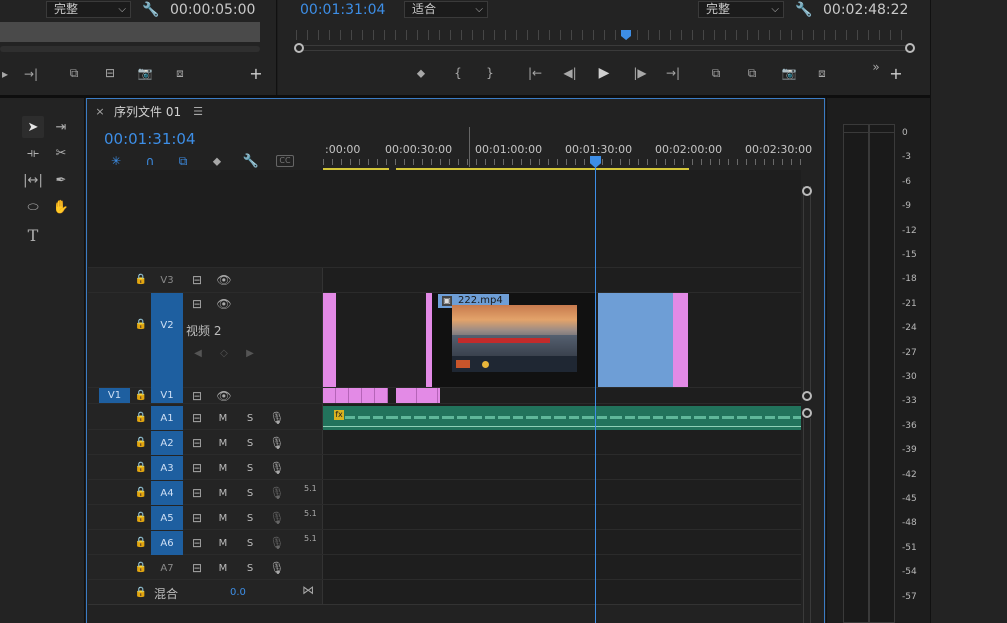  I want to click on timeline-tab-title: 序列文件 01, so click(147, 111).